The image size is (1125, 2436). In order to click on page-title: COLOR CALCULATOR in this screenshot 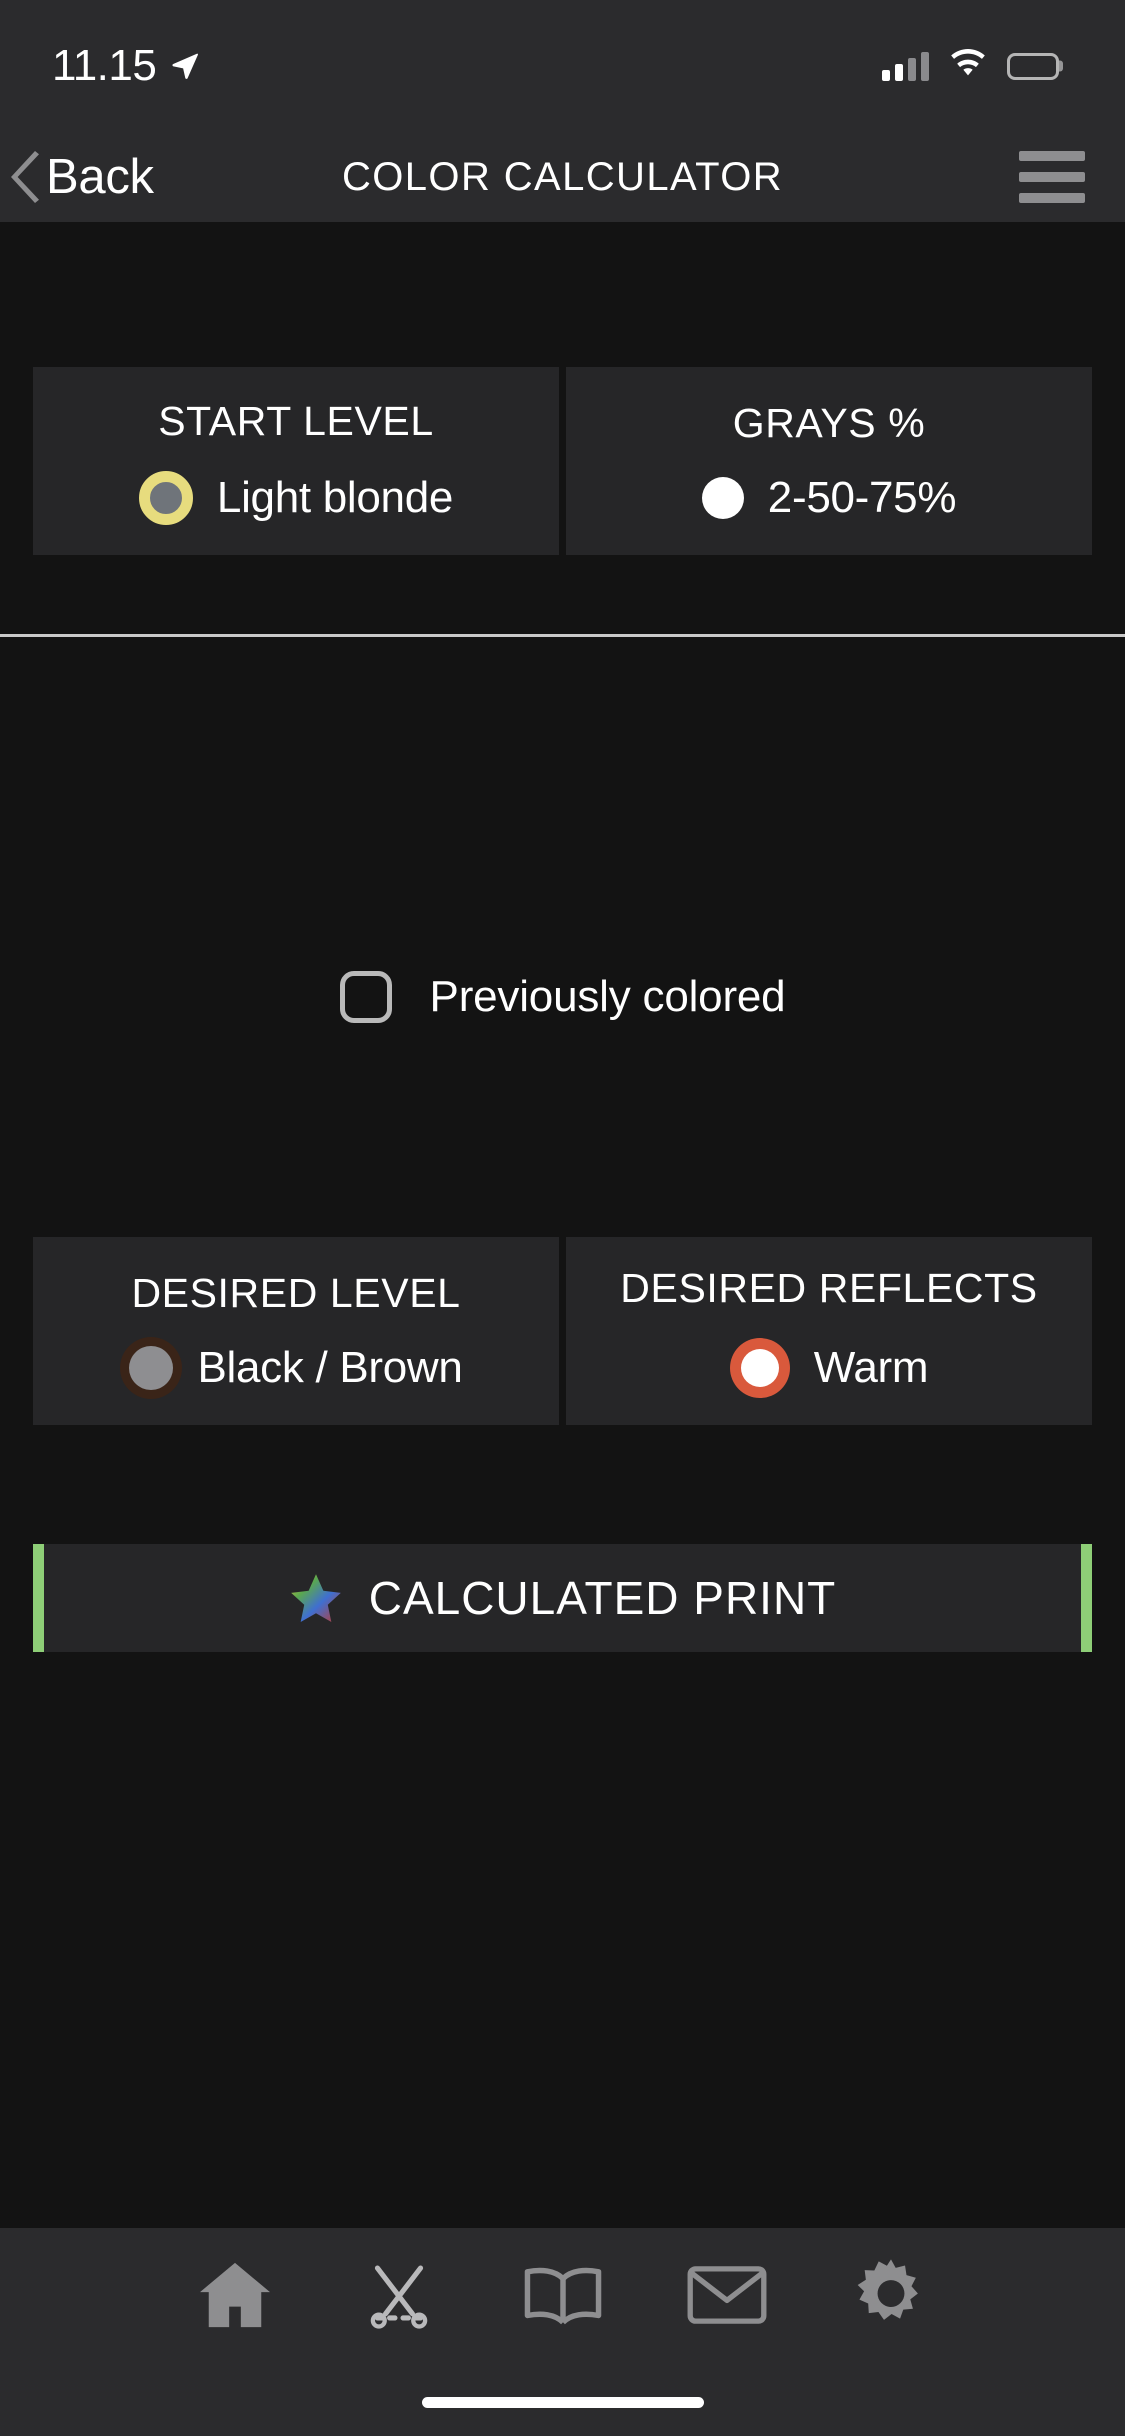, I will do `click(562, 176)`.